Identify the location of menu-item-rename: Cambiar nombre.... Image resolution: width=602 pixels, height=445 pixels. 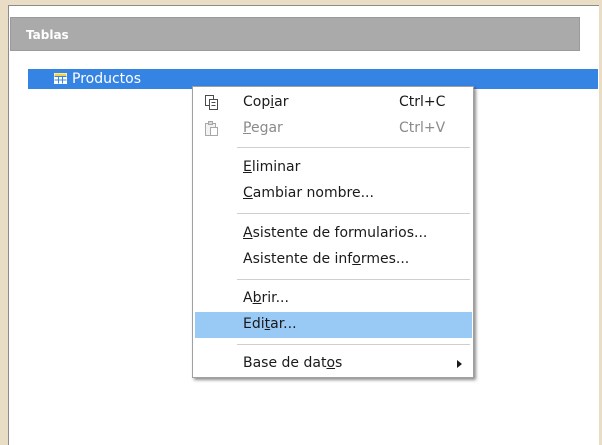
(333, 194).